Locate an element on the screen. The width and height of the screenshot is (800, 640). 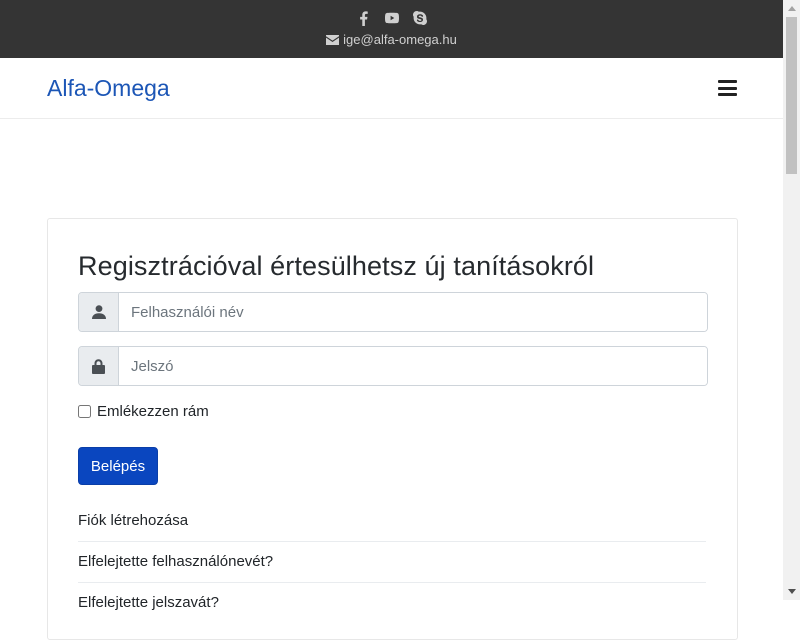
login-button: Belépés is located at coordinates (118, 466).